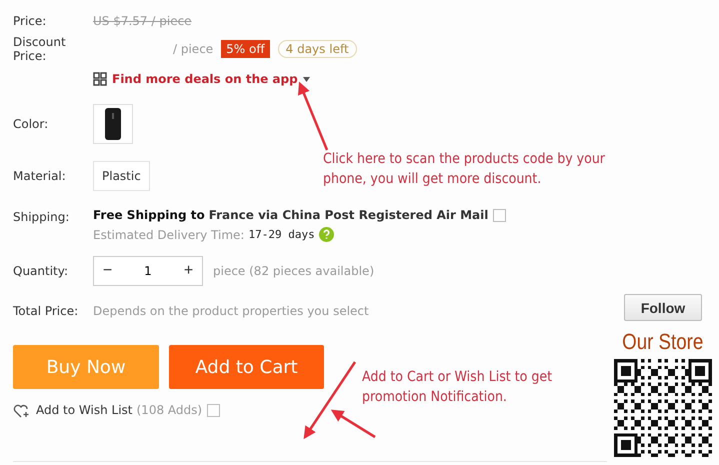  I want to click on color-swatch, so click(113, 124).